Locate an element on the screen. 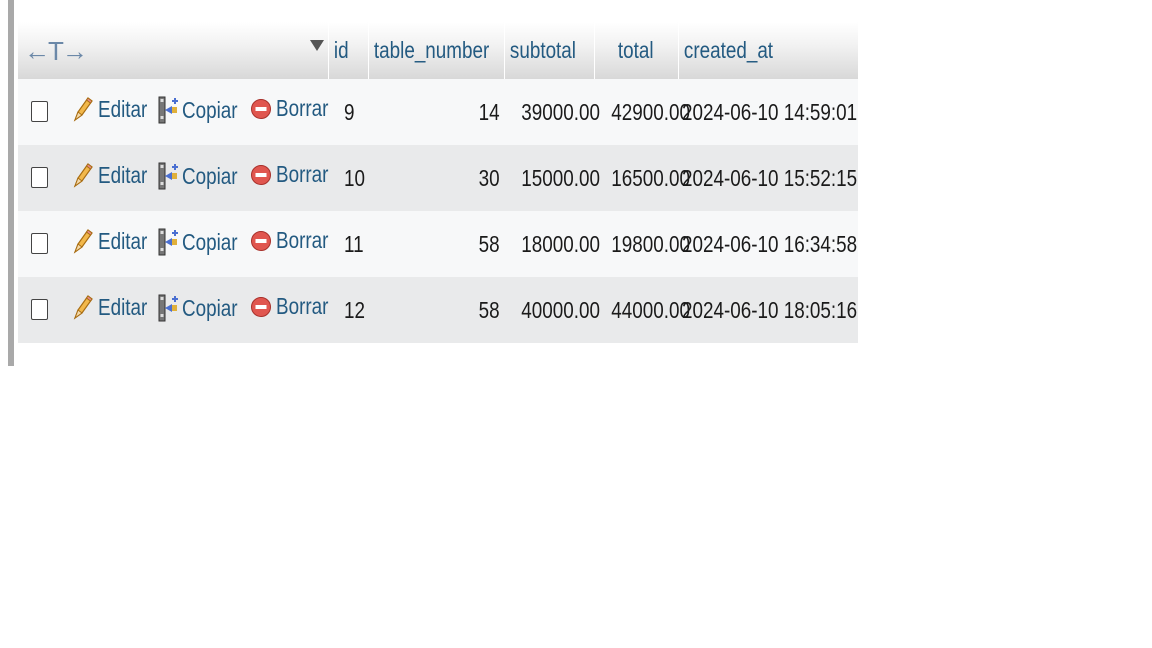  cell-subtotal: 39000.00 is located at coordinates (552, 112).